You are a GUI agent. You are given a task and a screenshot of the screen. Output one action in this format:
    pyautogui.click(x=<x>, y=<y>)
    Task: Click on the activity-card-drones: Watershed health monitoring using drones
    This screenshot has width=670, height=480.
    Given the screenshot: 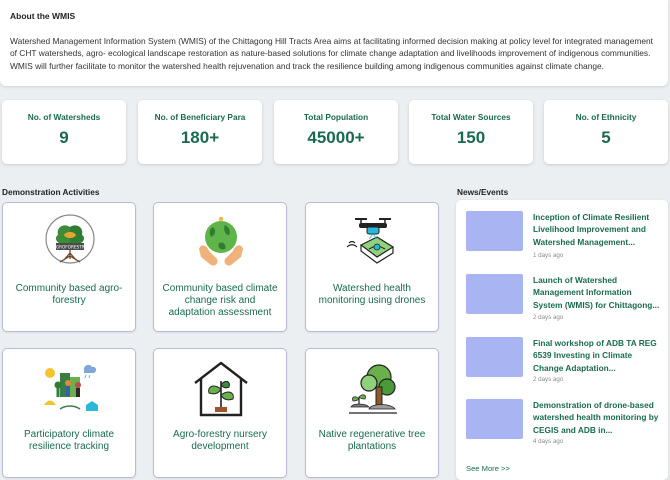 What is the action you would take?
    pyautogui.click(x=372, y=267)
    